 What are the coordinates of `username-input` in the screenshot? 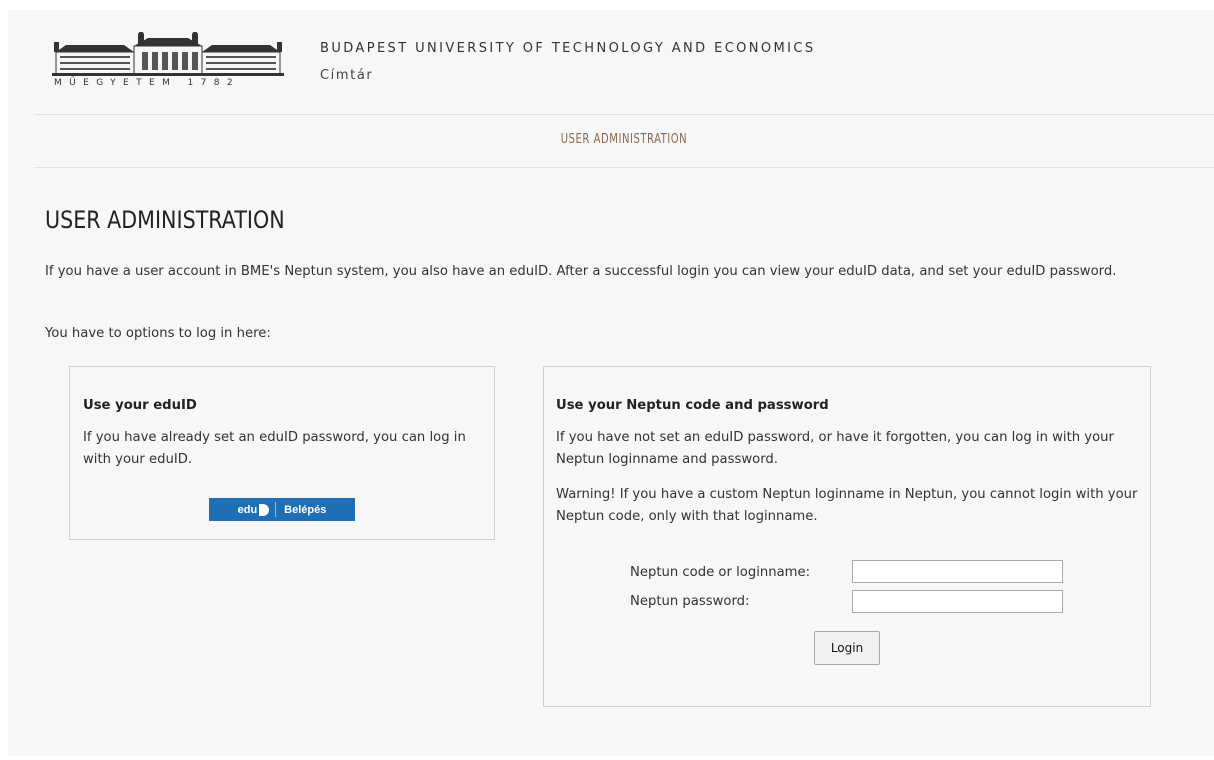 It's located at (957, 571).